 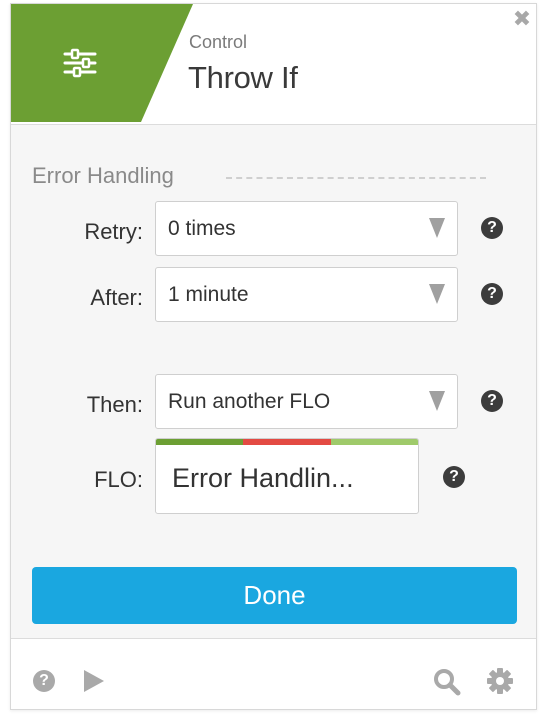 What do you see at coordinates (273, 674) in the screenshot?
I see `card-footer: ?` at bounding box center [273, 674].